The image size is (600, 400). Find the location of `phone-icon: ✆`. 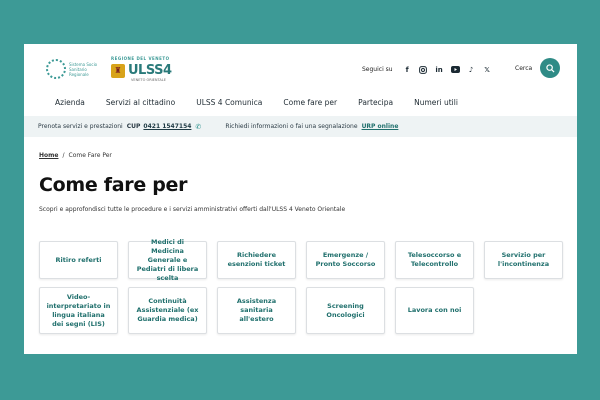

phone-icon: ✆ is located at coordinates (198, 126).